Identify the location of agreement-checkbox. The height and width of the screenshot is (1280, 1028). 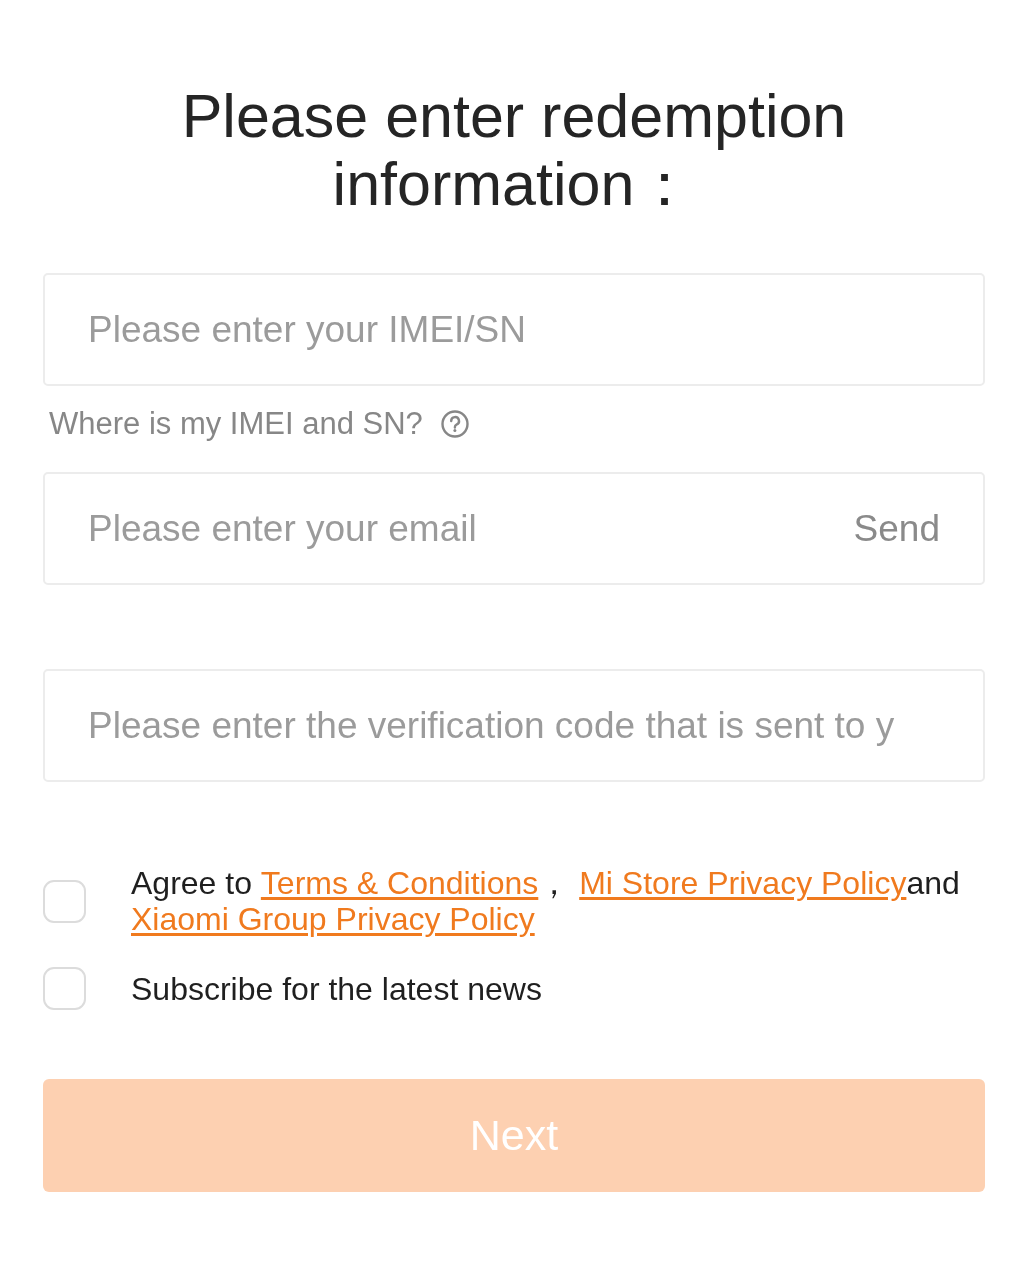
(64, 901).